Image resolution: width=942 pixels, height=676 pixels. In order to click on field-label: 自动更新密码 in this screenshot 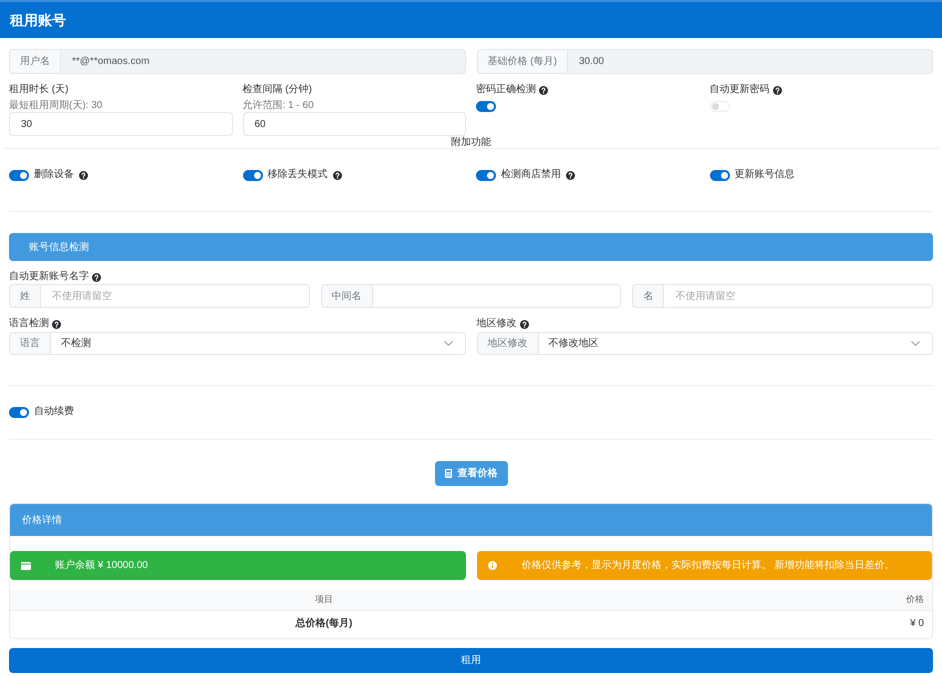, I will do `click(740, 90)`.